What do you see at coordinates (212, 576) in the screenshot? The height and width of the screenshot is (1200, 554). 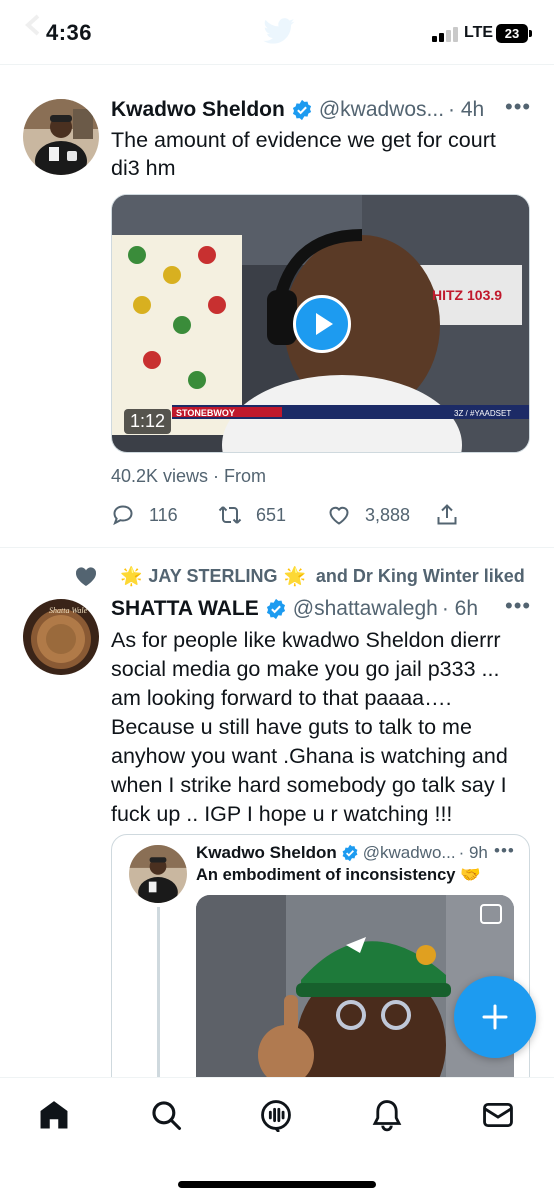 I see `social-context-name: JAY STERLING` at bounding box center [212, 576].